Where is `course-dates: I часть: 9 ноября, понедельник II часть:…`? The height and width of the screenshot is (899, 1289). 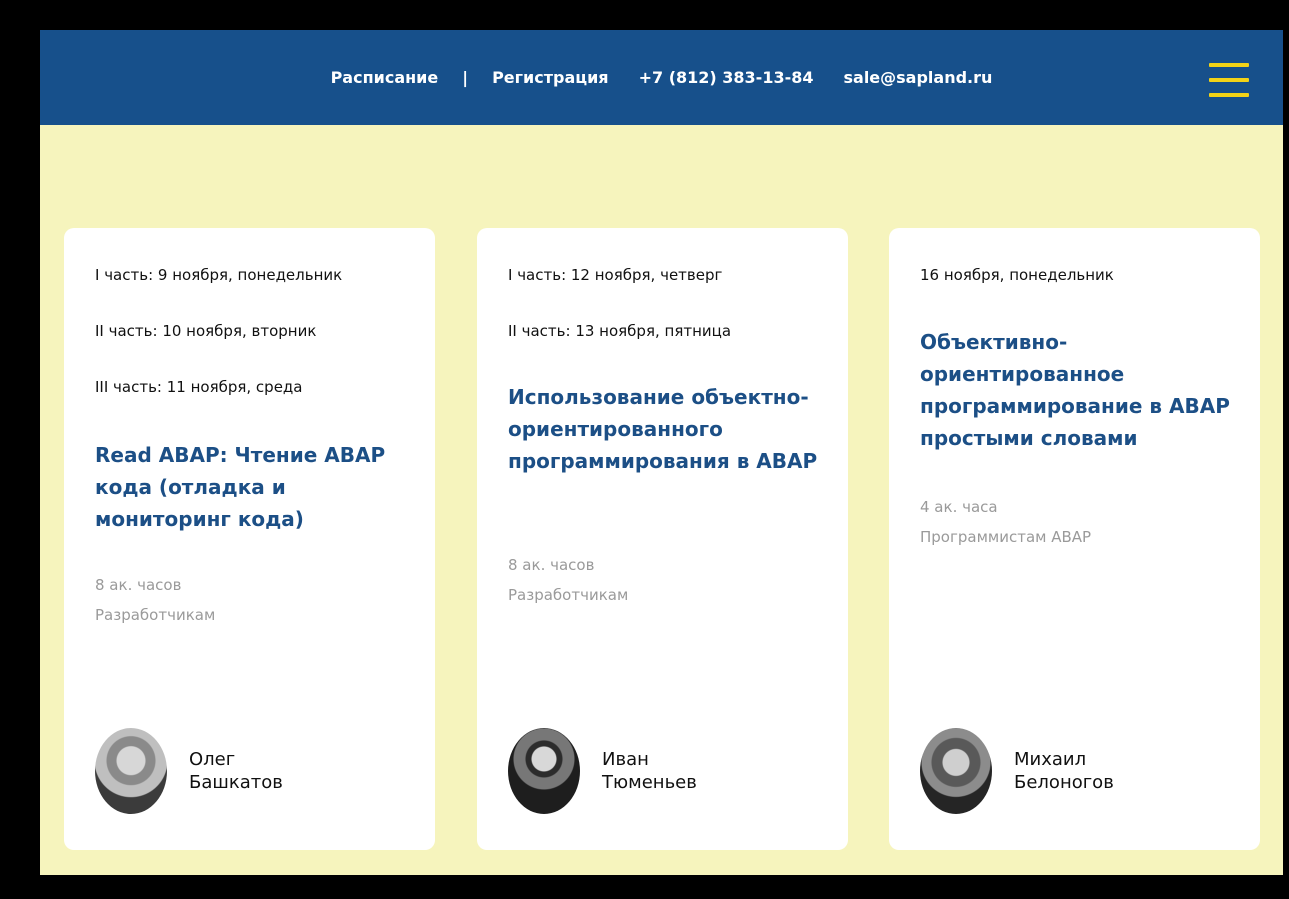
course-dates: I часть: 9 ноября, понедельник II часть:… is located at coordinates (218, 331).